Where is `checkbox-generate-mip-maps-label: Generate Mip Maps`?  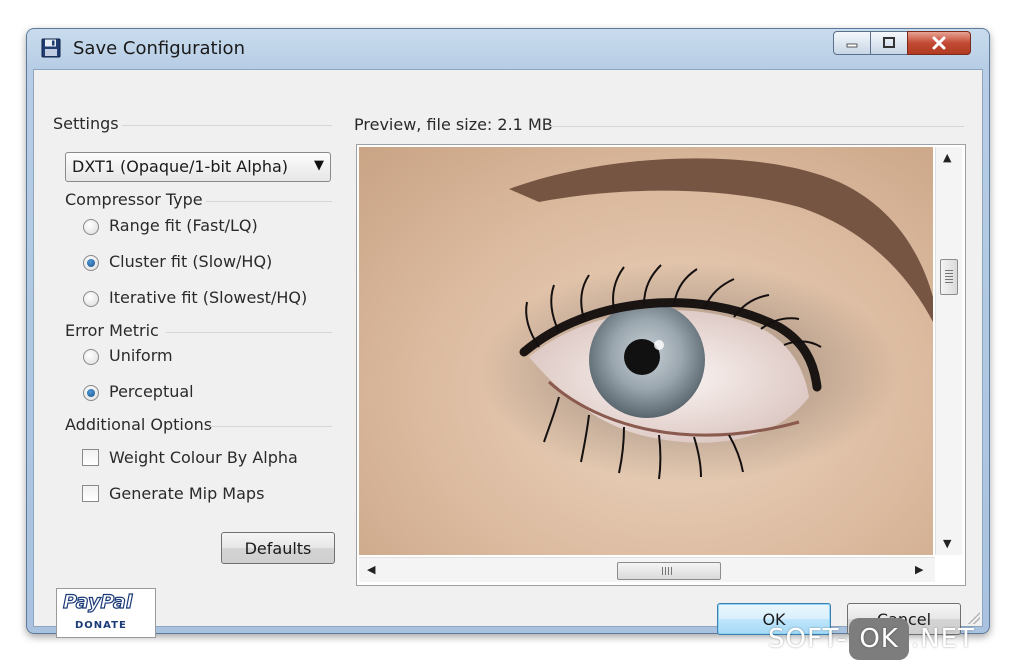 checkbox-generate-mip-maps-label: Generate Mip Maps is located at coordinates (186, 493).